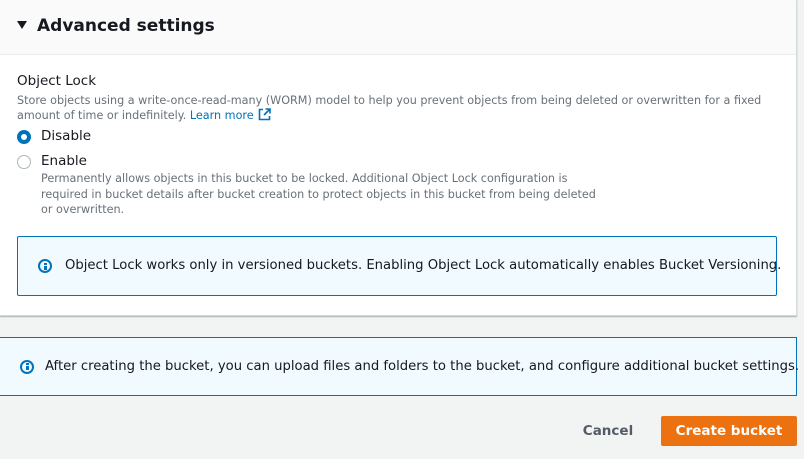 The width and height of the screenshot is (804, 459). Describe the element at coordinates (264, 114) in the screenshot. I see `external-link-icon` at that location.